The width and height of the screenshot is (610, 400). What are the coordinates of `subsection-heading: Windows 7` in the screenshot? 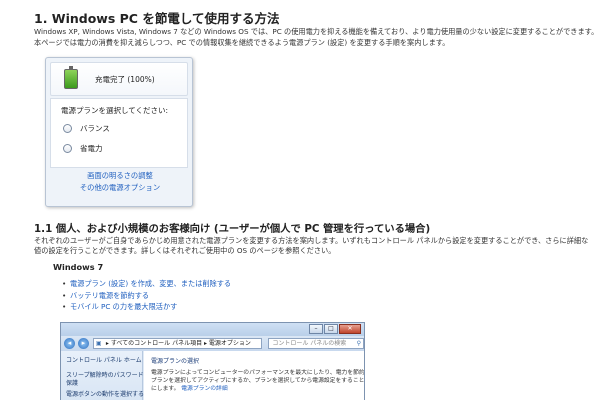 It's located at (78, 267).